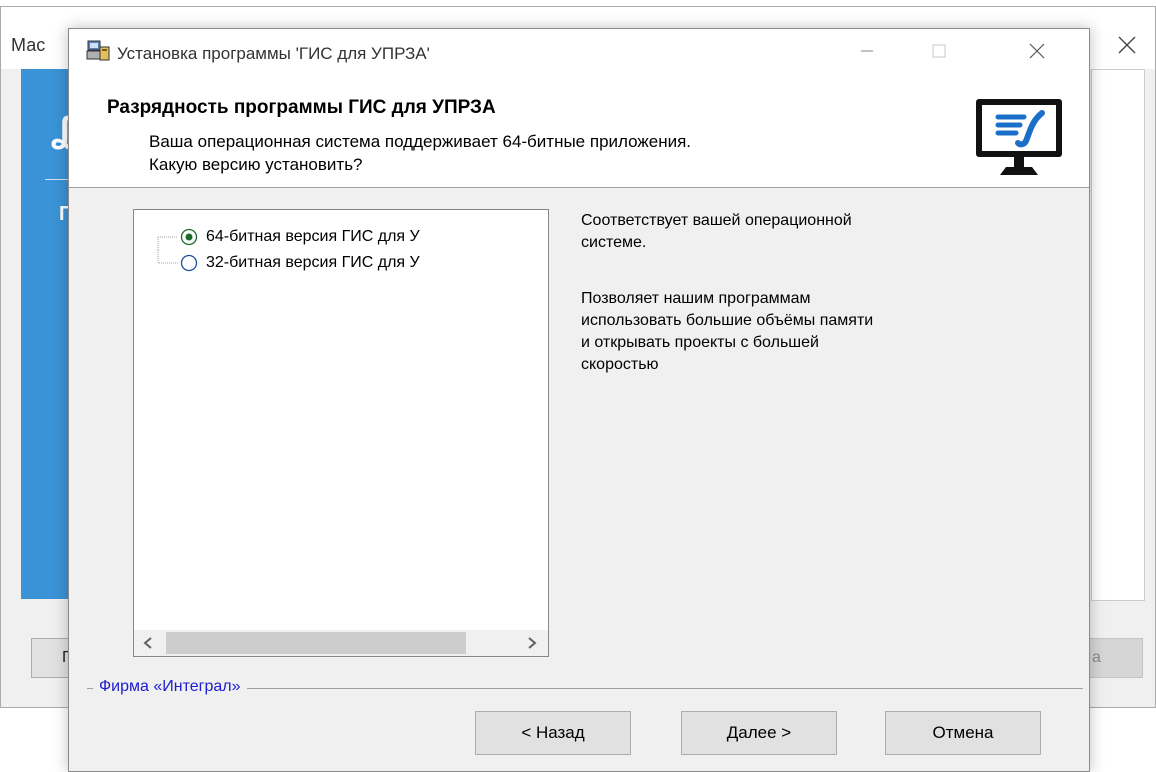  Describe the element at coordinates (963, 733) in the screenshot. I see `cancel-button: Отмена` at that location.